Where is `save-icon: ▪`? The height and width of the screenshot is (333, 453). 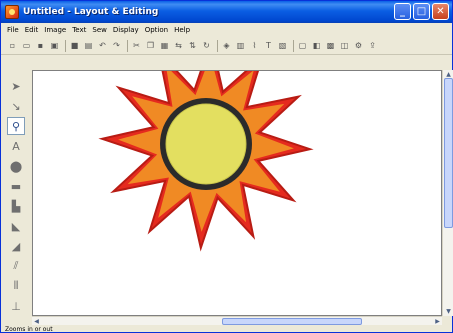
save-icon: ▪ is located at coordinates (40, 45).